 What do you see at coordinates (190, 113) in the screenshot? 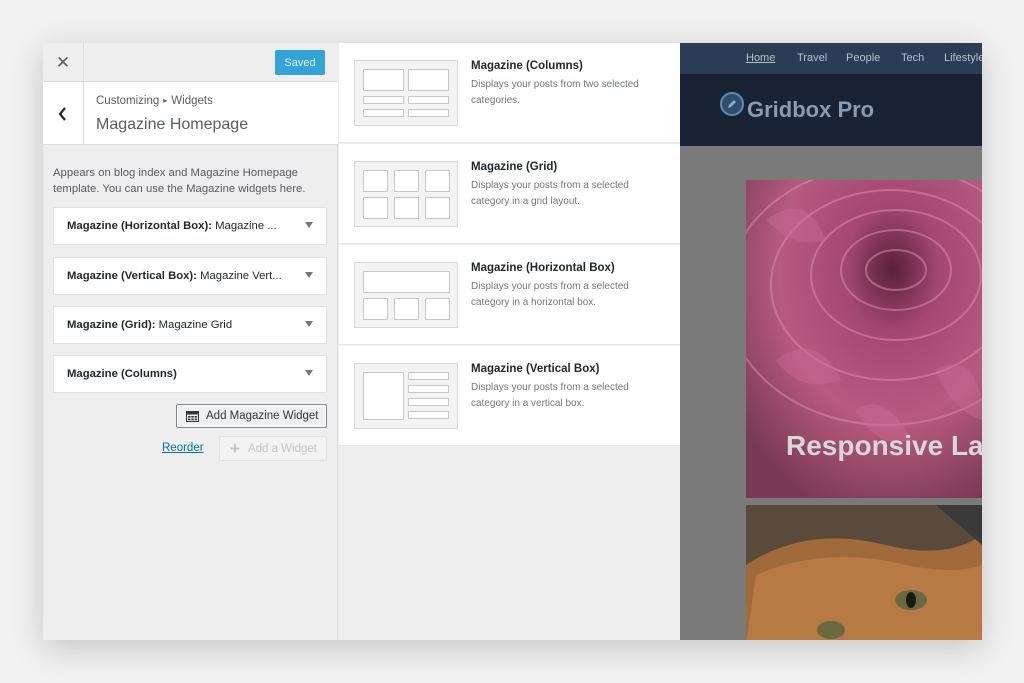
I see `section-header: Customizing ▸ Widgets Magazine Homepage` at bounding box center [190, 113].